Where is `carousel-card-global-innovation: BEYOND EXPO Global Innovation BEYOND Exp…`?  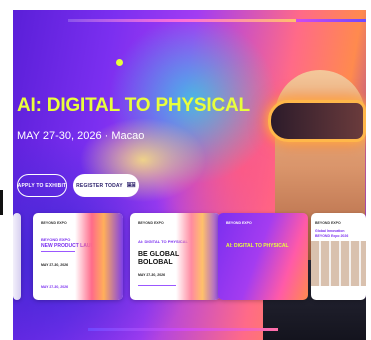 carousel-card-global-innovation: BEYOND EXPO Global Innovation BEYOND Exp… is located at coordinates (338, 256).